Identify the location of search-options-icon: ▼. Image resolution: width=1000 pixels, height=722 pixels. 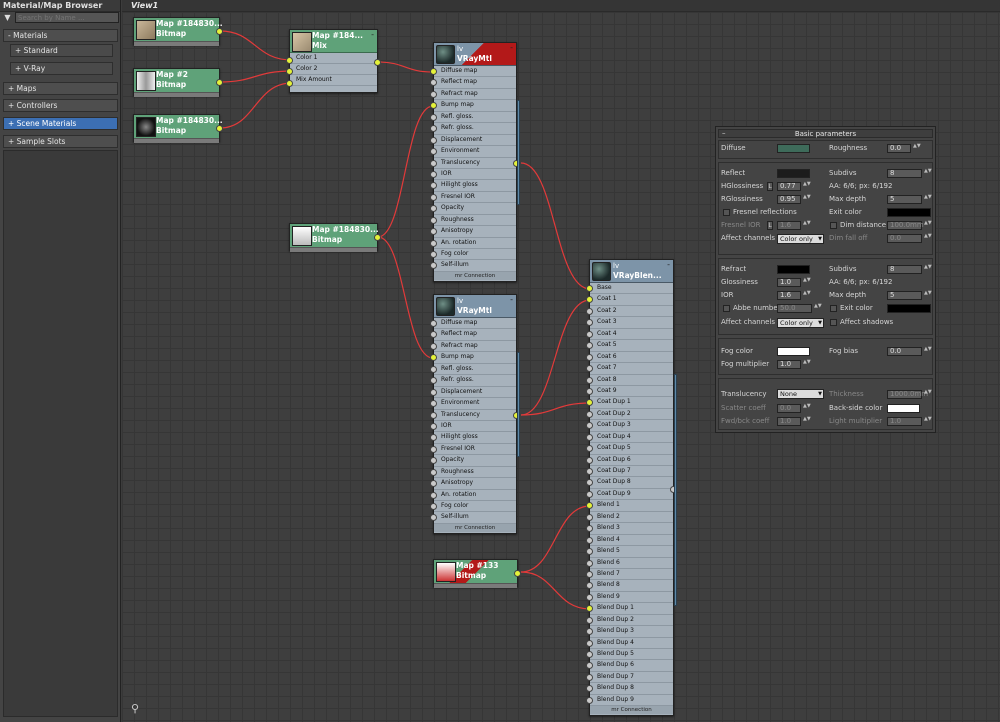
(7, 17).